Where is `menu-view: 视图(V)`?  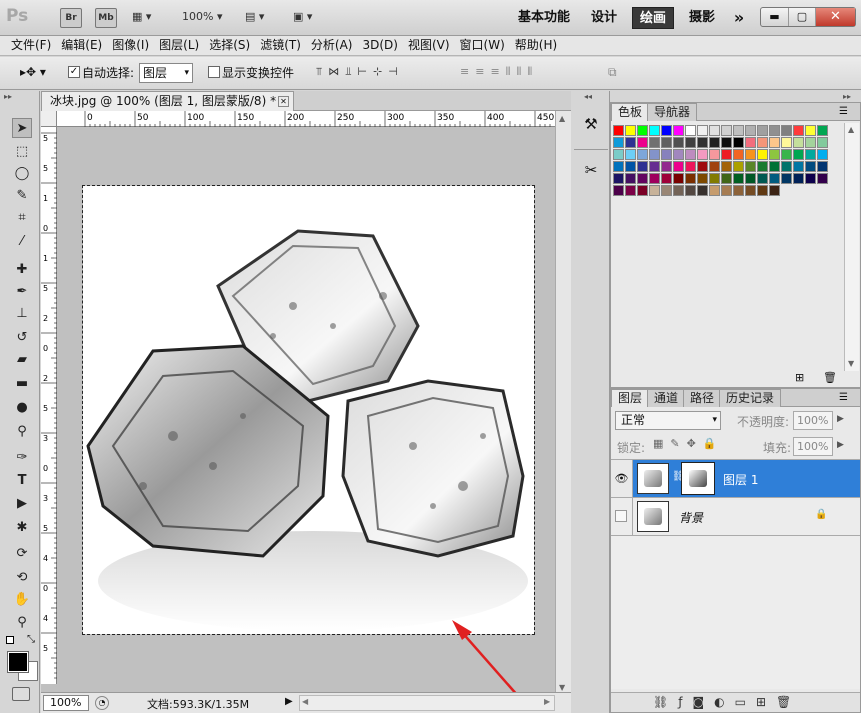 menu-view: 视图(V) is located at coordinates (429, 45).